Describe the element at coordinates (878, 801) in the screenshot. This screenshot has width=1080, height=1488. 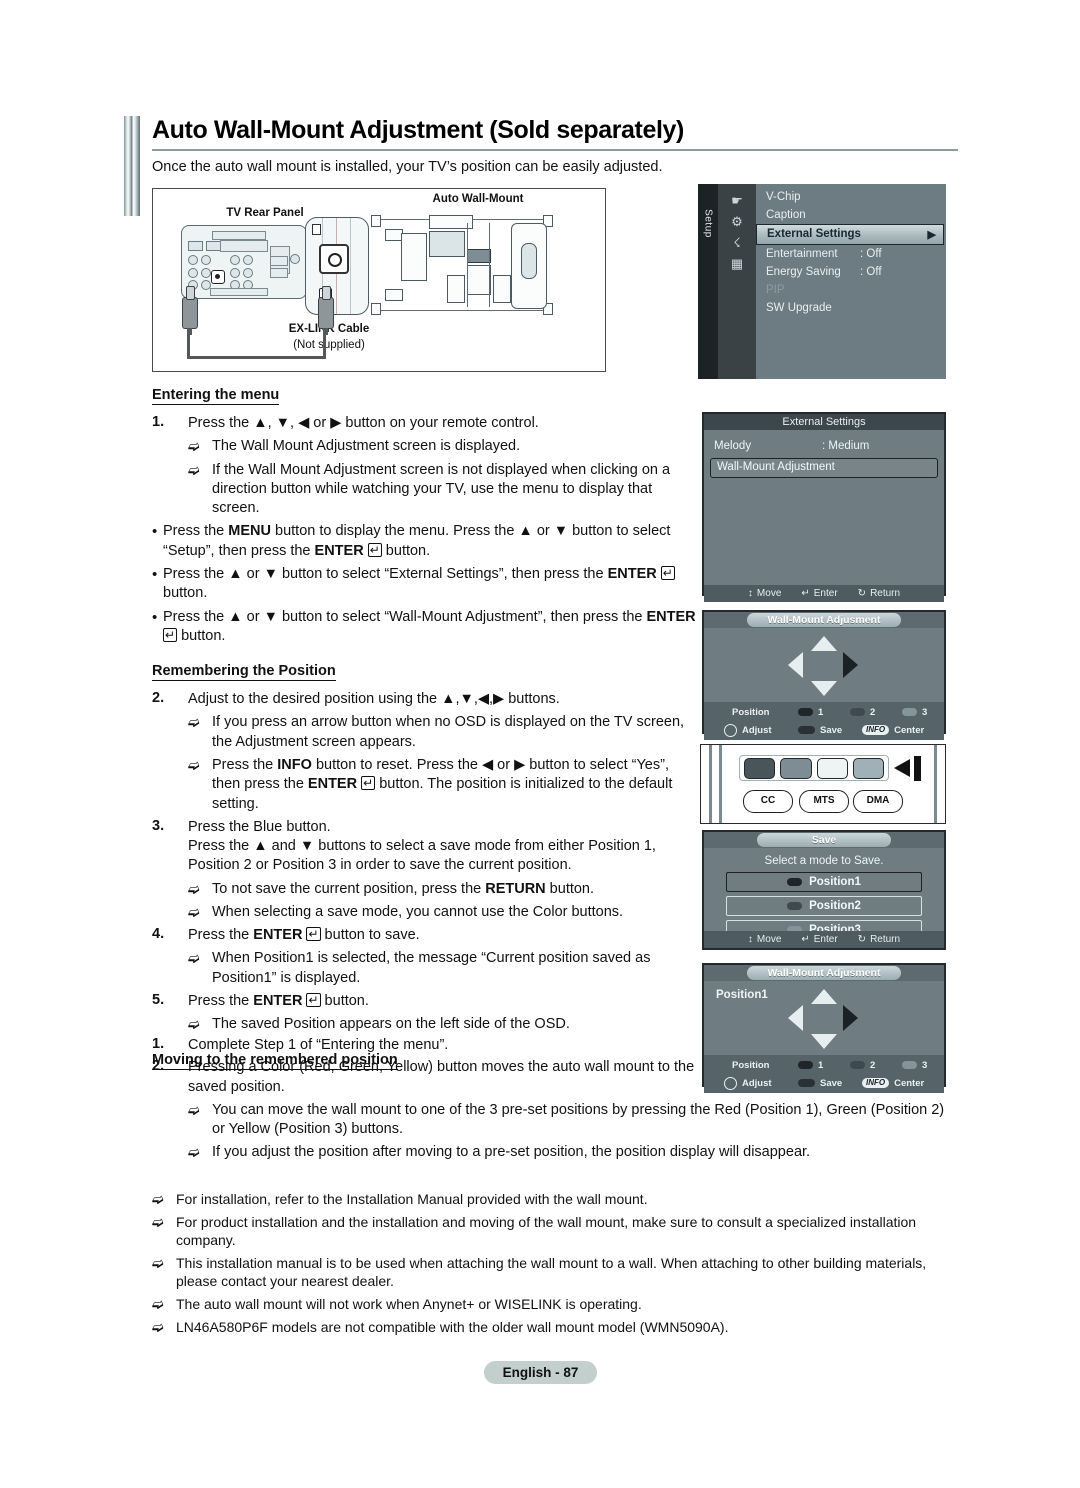
I see `dma-button: DMA` at that location.